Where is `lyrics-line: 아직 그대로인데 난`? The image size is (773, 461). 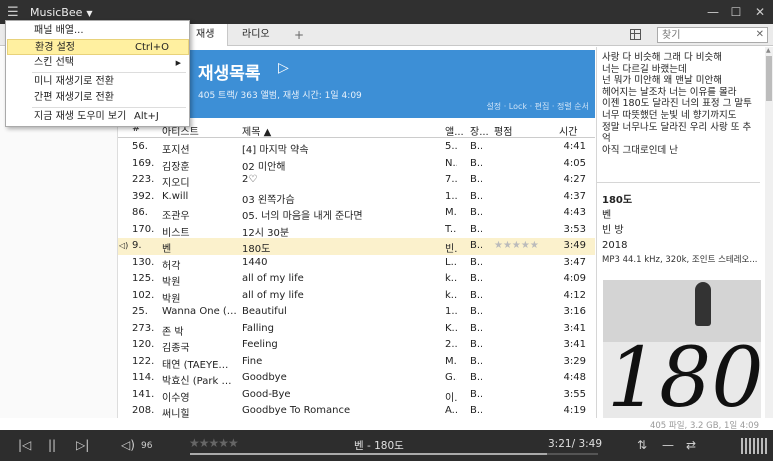 lyrics-line: 아직 그대로인데 난 is located at coordinates (640, 150).